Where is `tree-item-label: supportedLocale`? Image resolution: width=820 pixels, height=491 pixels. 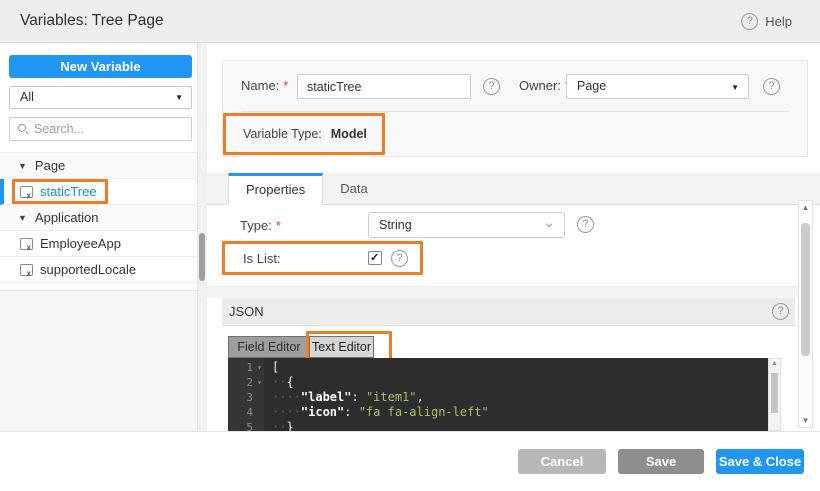 tree-item-label: supportedLocale is located at coordinates (88, 269).